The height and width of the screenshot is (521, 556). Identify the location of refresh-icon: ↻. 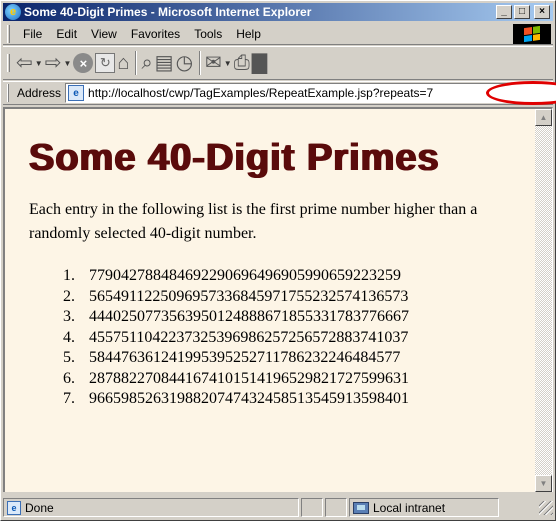
(105, 63).